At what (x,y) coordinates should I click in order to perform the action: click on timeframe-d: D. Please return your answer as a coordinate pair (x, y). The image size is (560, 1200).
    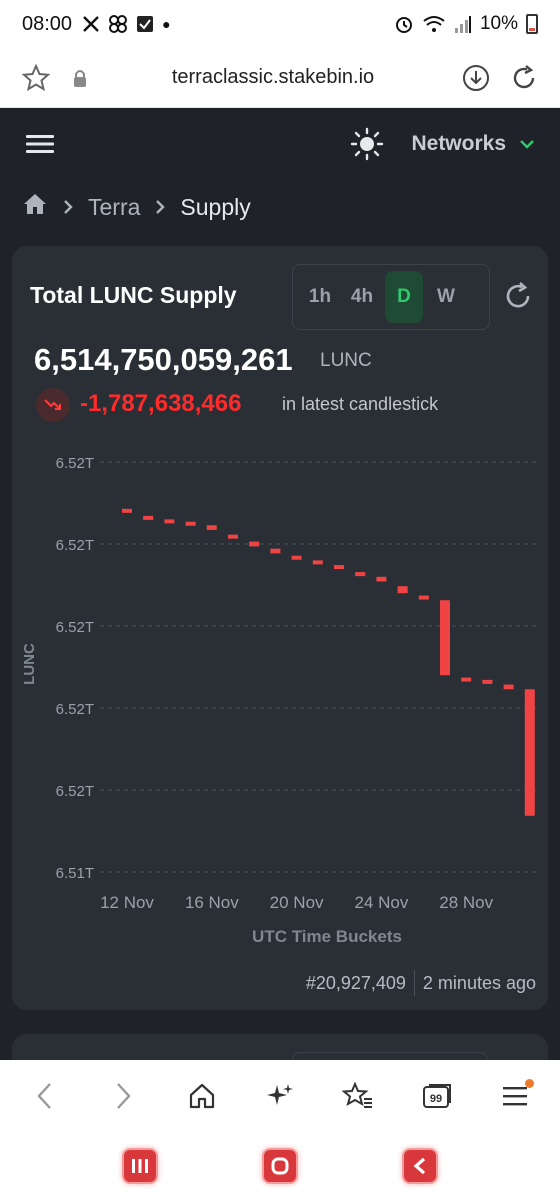
    Looking at the image, I should click on (404, 297).